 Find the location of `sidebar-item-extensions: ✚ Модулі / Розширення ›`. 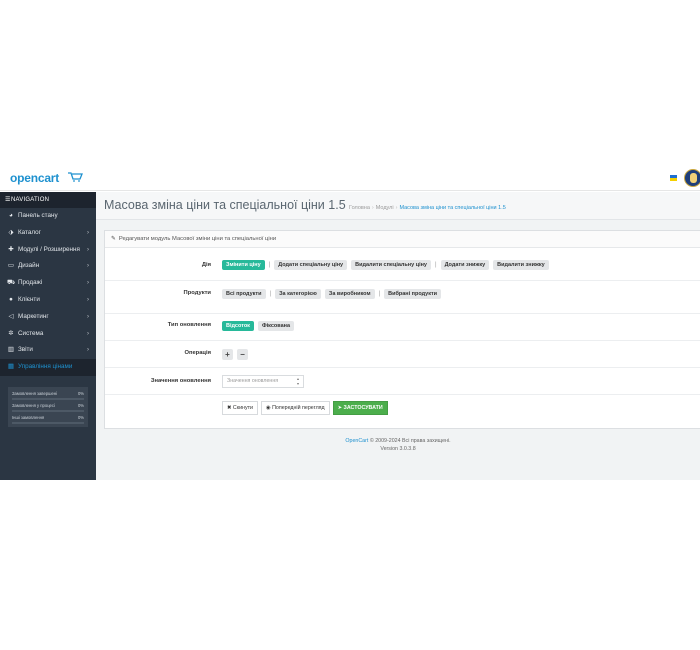

sidebar-item-extensions: ✚ Модулі / Розширення › is located at coordinates (48, 250).